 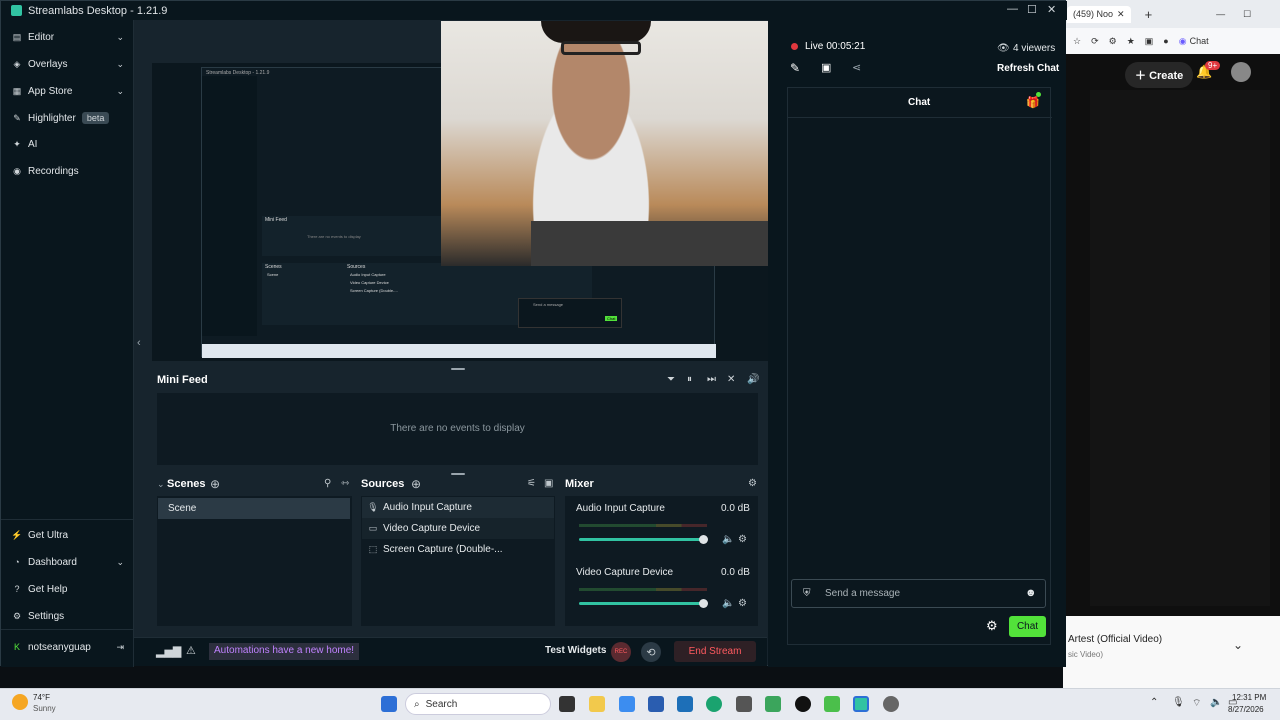 What do you see at coordinates (689, 379) in the screenshot?
I see `pause-icon: ⏸` at bounding box center [689, 379].